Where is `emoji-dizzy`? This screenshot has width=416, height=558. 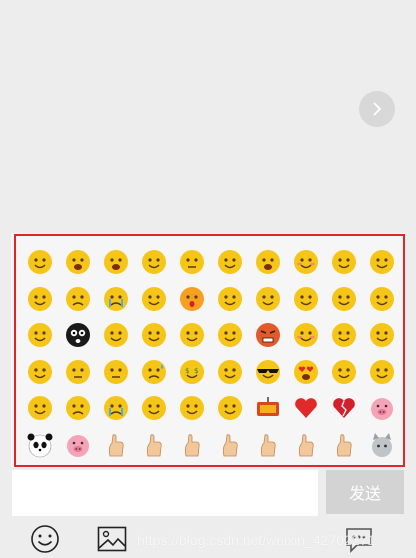
emoji-dizzy is located at coordinates (40, 408).